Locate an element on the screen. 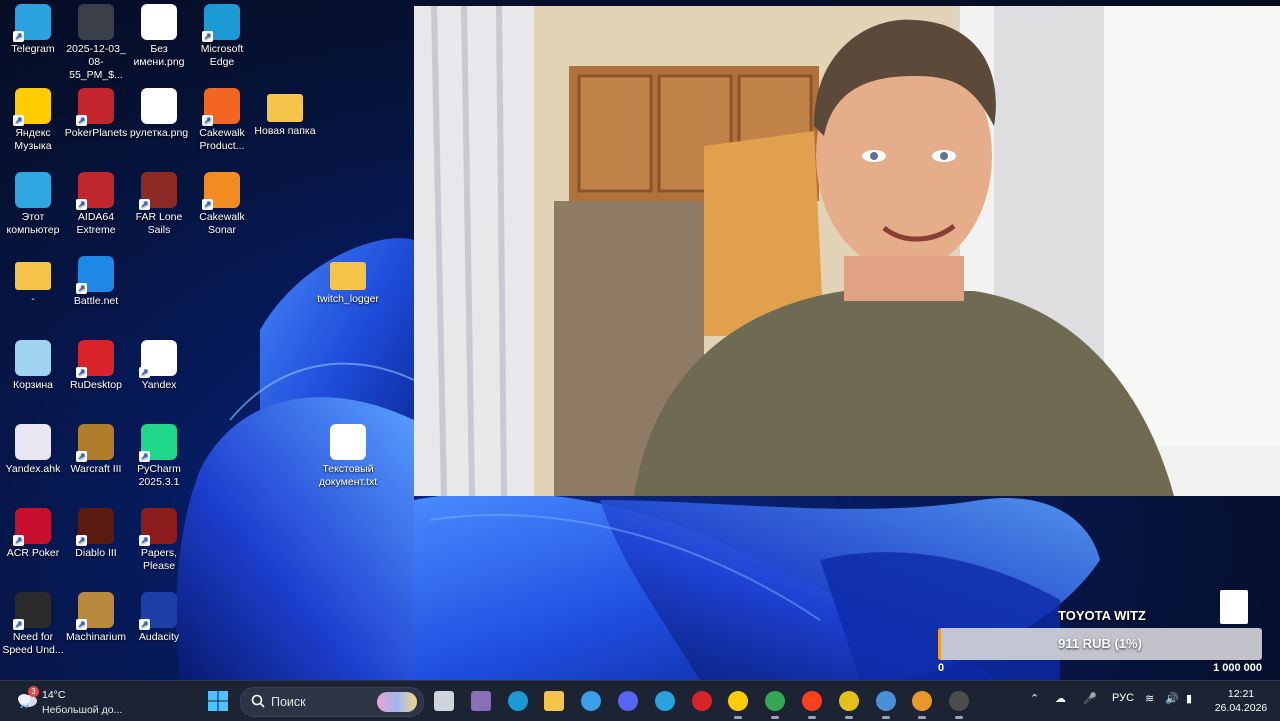 The height and width of the screenshot is (721, 1280). taskbar-app-rudesktop is located at coordinates (702, 701).